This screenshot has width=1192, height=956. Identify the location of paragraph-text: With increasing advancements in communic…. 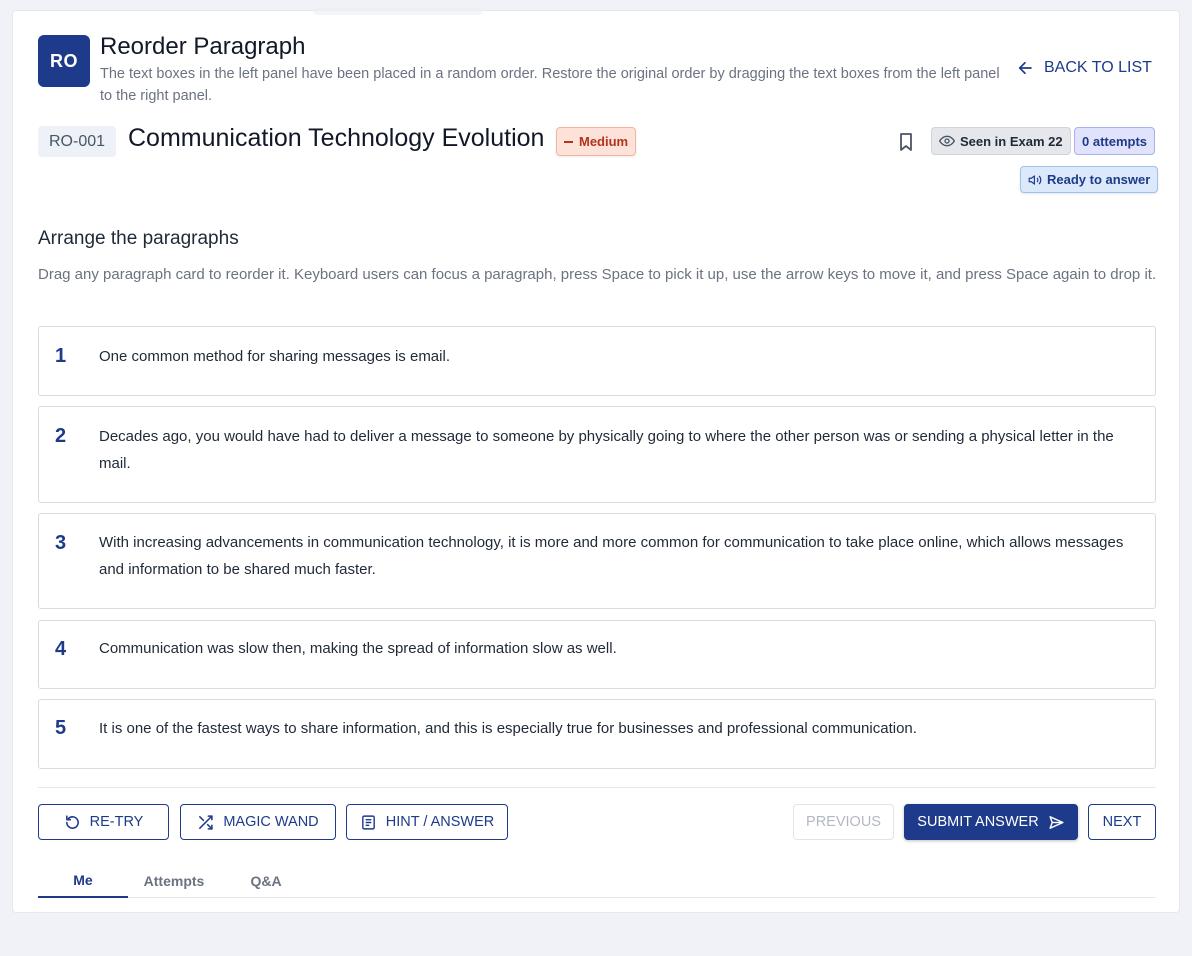
(611, 556).